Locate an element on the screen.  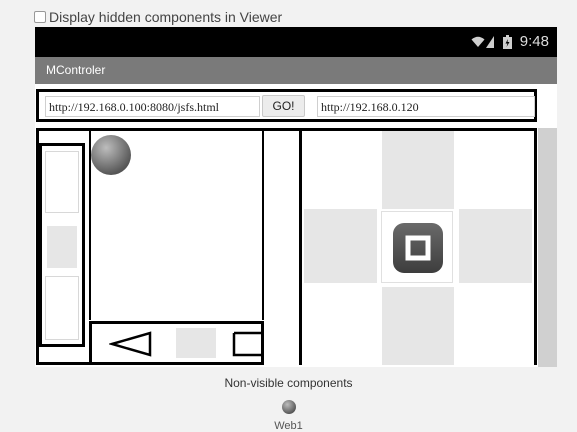
go-button: GO! is located at coordinates (283, 106).